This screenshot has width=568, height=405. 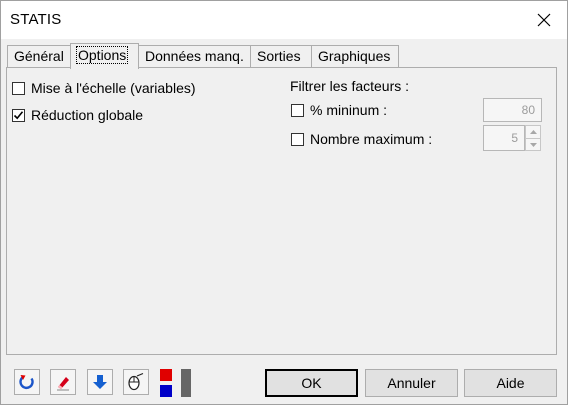 I want to click on down-button, so click(x=100, y=382).